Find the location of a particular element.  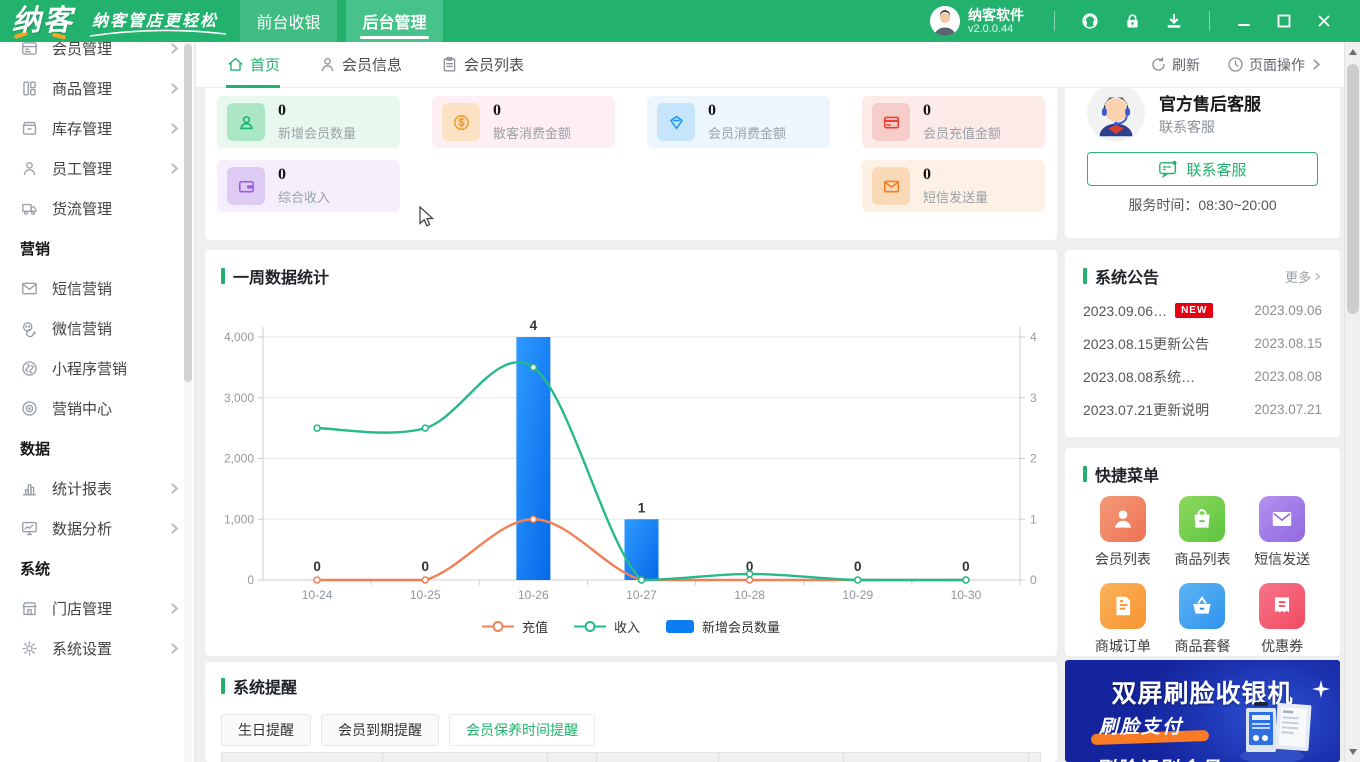

header-nav-backoffice: 后台管理 is located at coordinates (395, 21).